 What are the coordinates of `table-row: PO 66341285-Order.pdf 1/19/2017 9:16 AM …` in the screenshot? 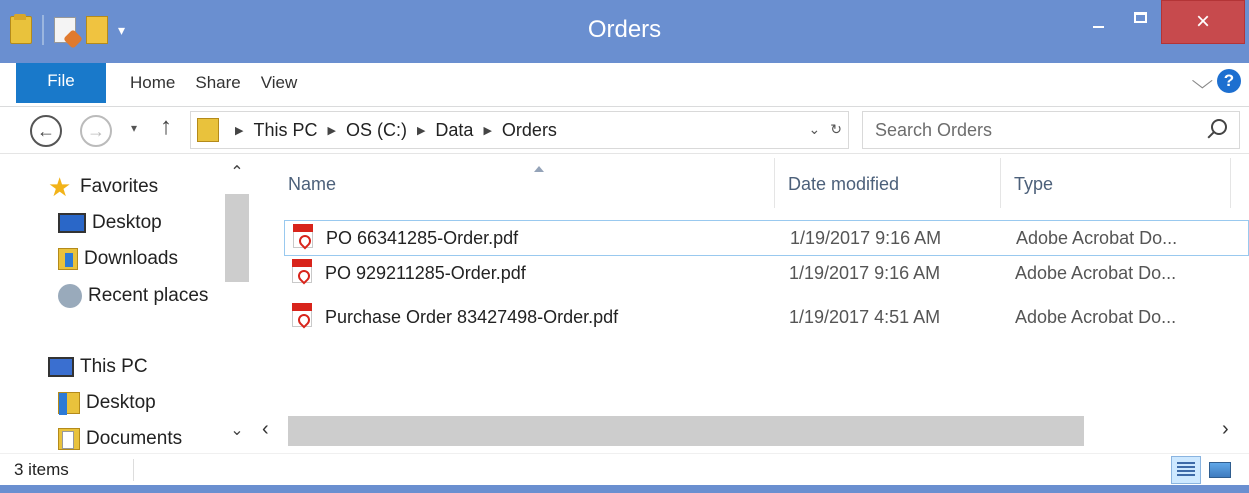 It's located at (766, 238).